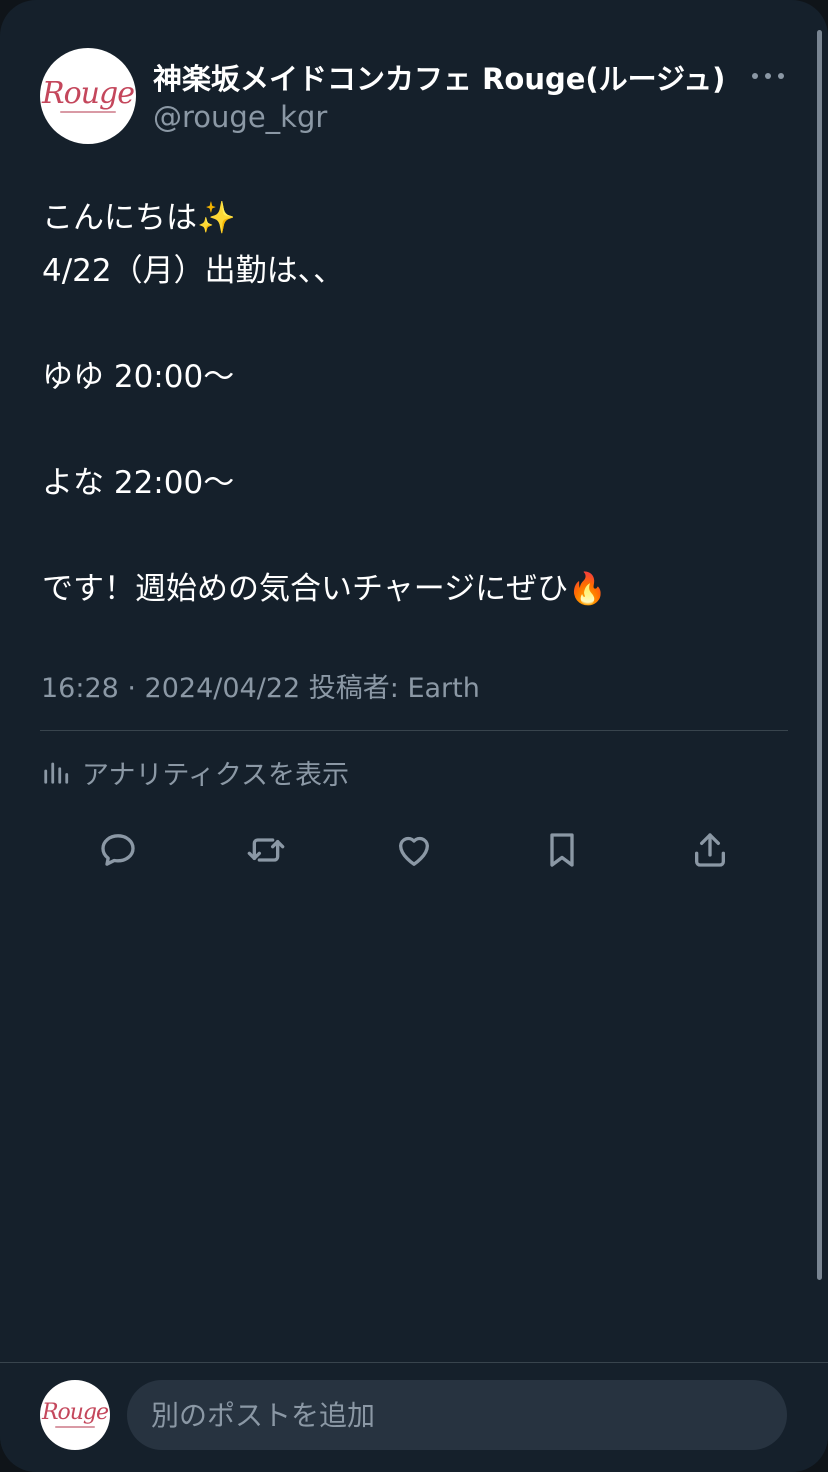  I want to click on author-display-name: 神楽坂メイドコンカフェ Rouge(ルージュ), so click(439, 77).